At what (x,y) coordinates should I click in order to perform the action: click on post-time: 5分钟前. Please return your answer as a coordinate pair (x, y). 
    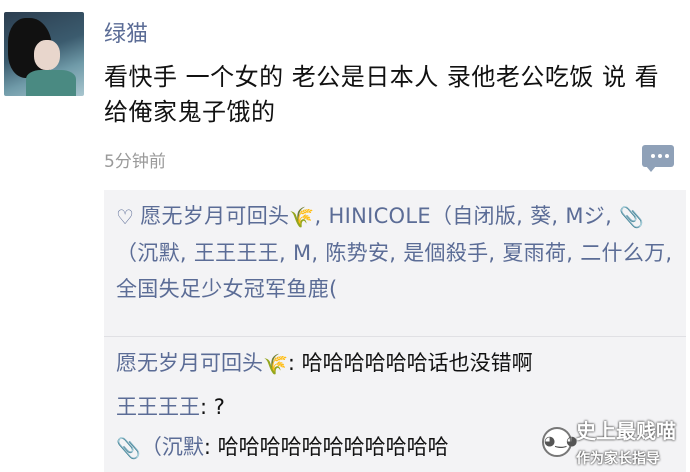
    Looking at the image, I should click on (135, 162).